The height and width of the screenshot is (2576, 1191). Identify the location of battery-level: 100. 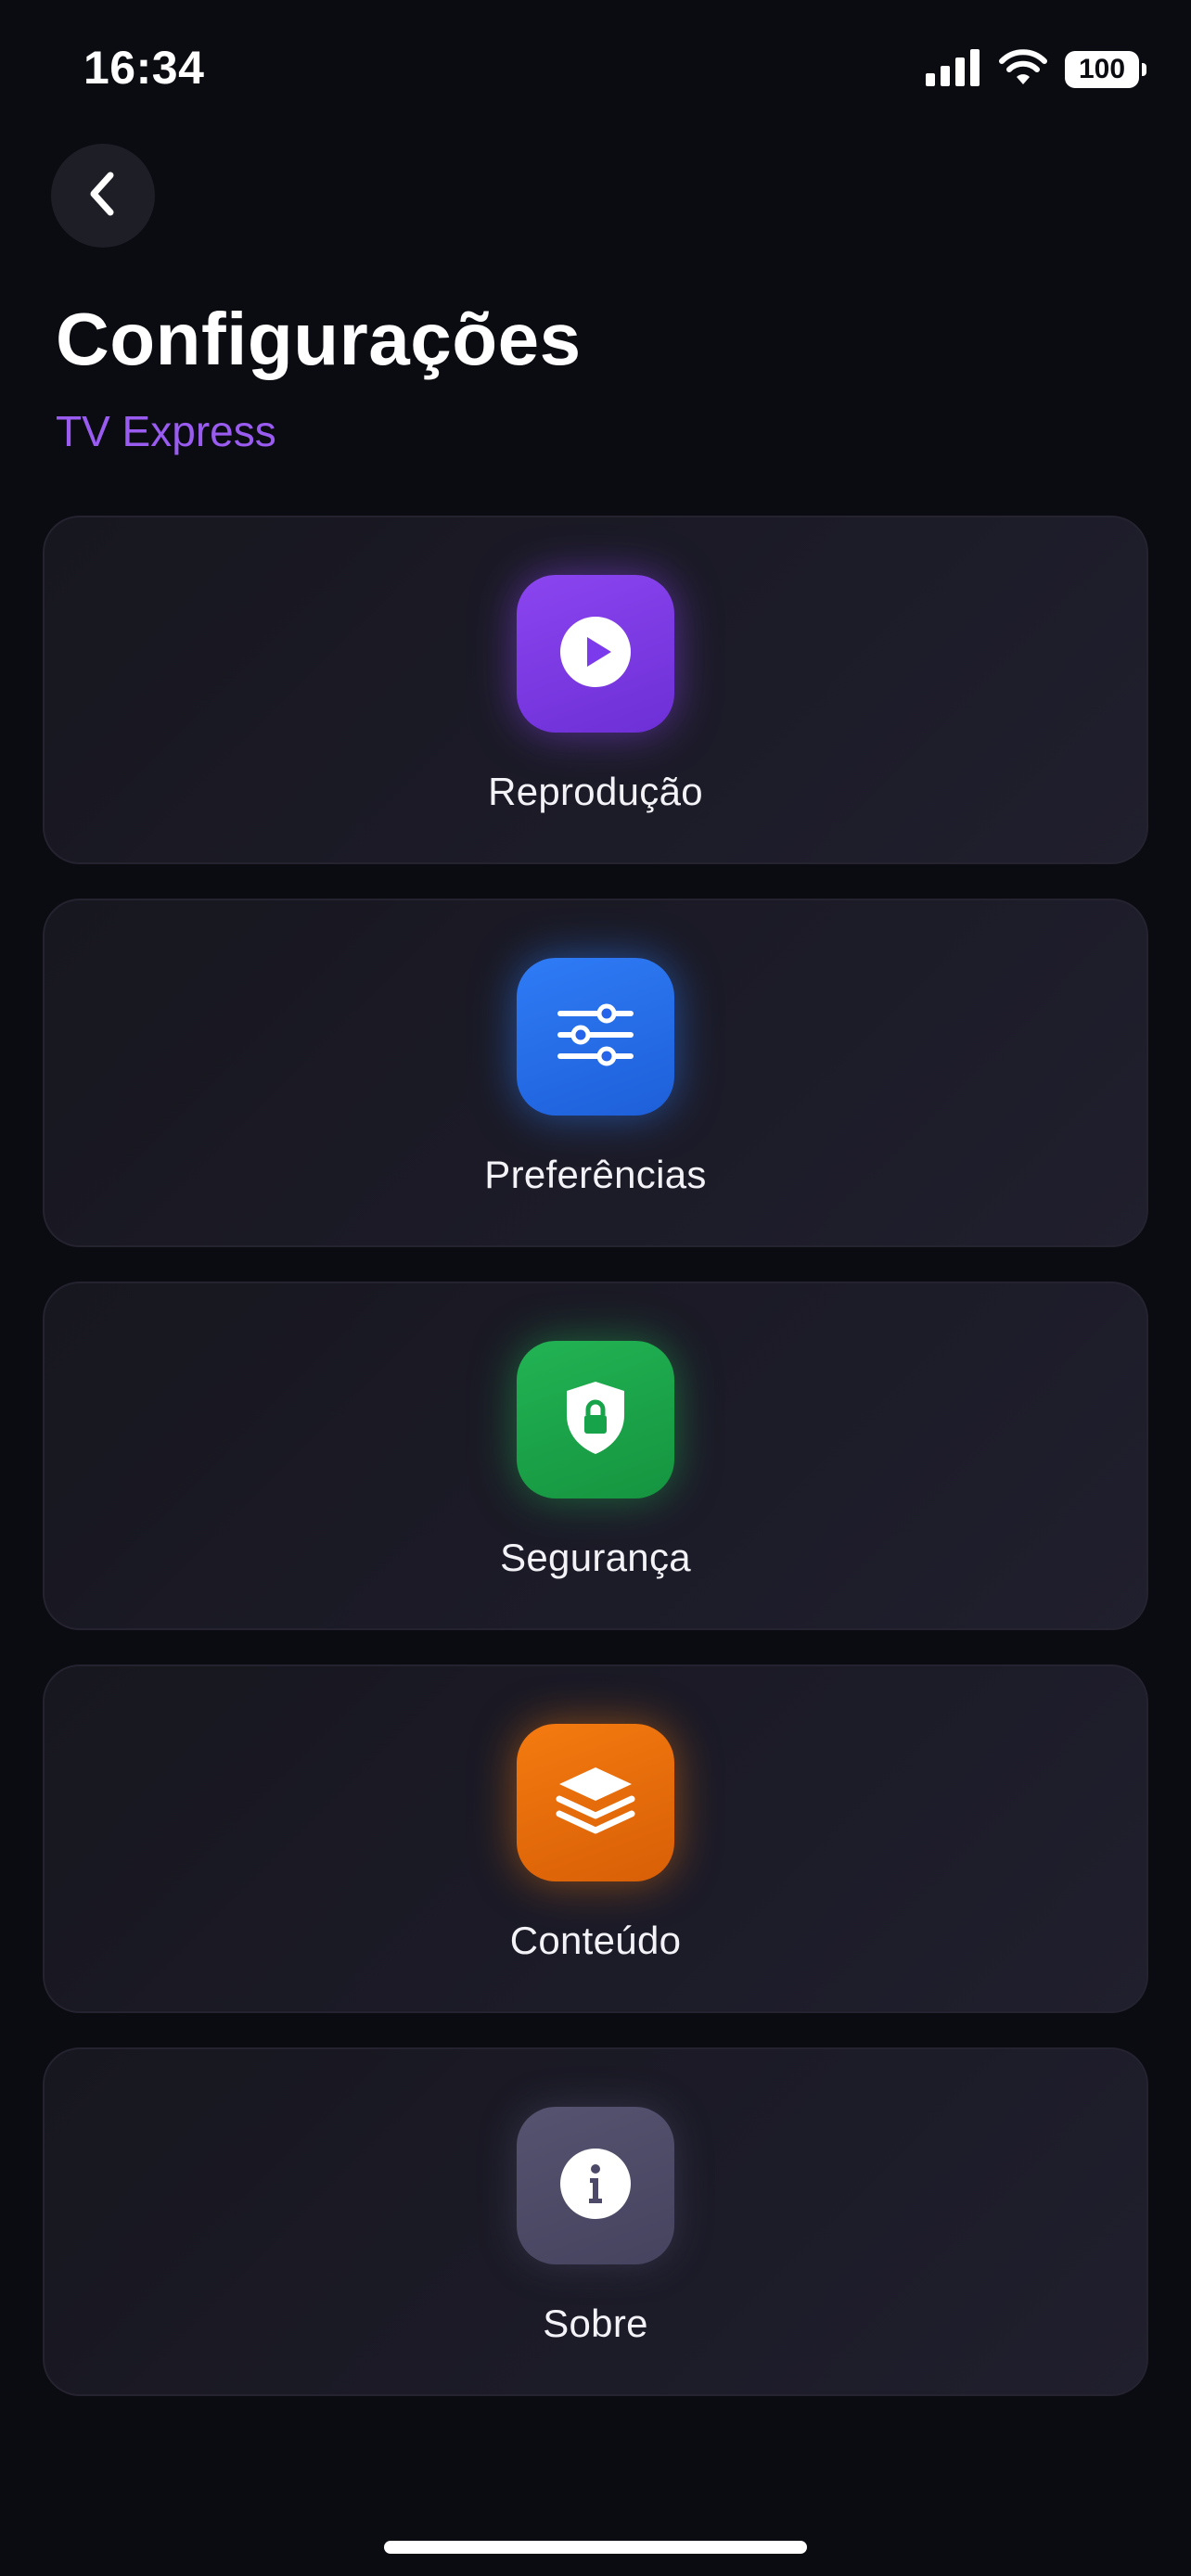
(1102, 69).